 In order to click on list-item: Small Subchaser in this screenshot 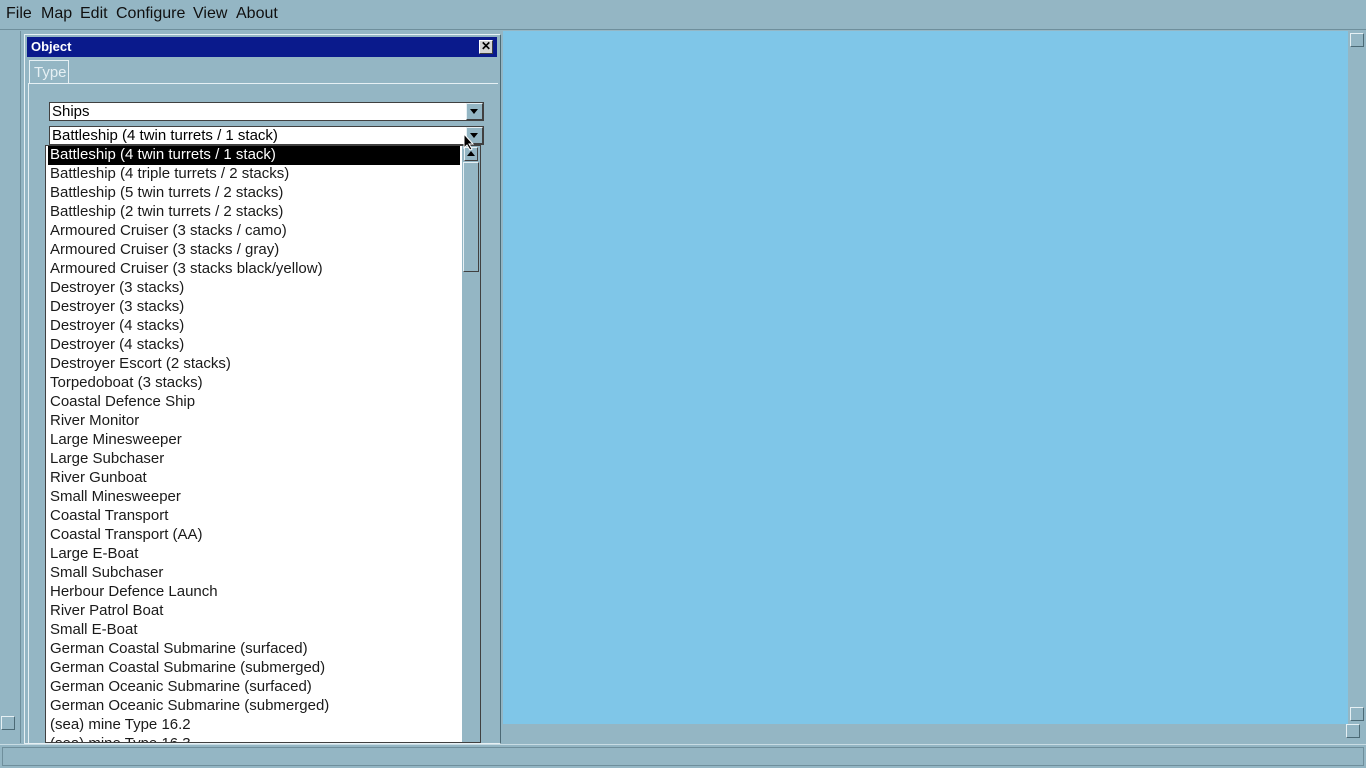, I will do `click(254, 573)`.